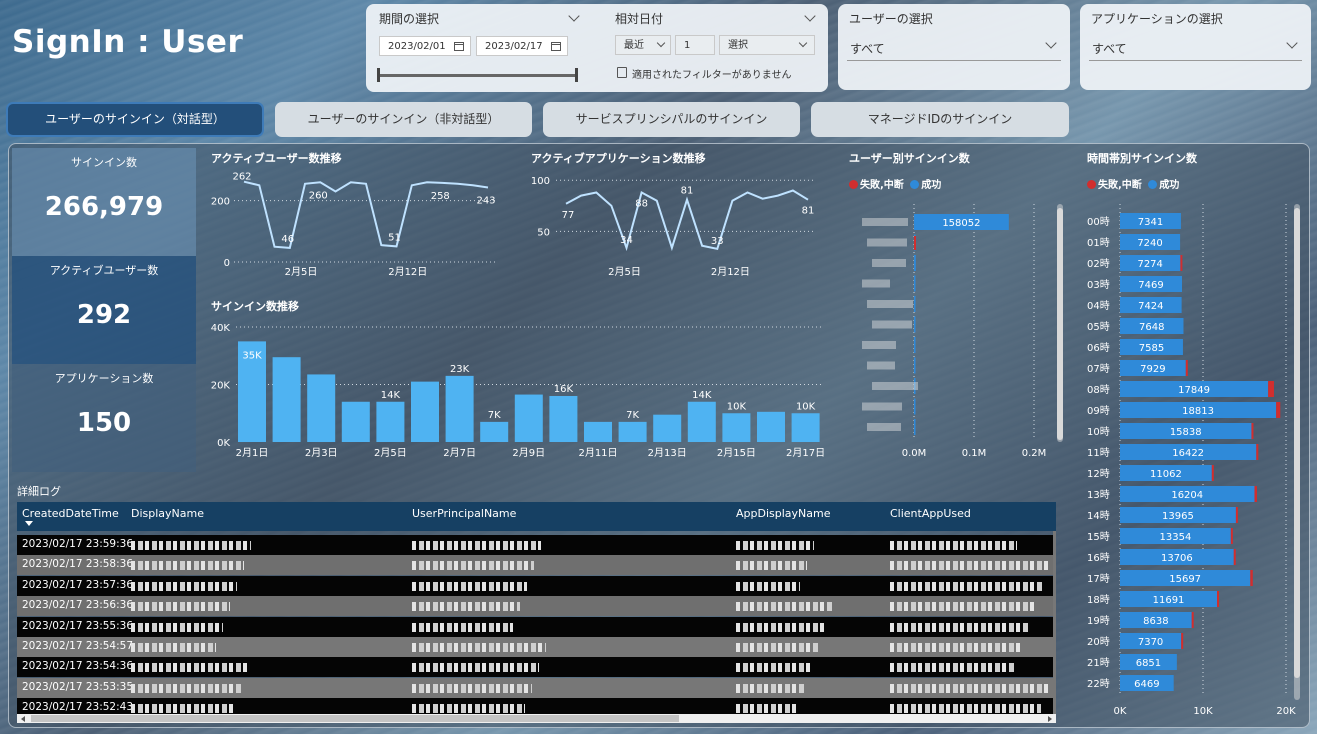  What do you see at coordinates (695, 45) in the screenshot?
I see `relative-count-input: 1` at bounding box center [695, 45].